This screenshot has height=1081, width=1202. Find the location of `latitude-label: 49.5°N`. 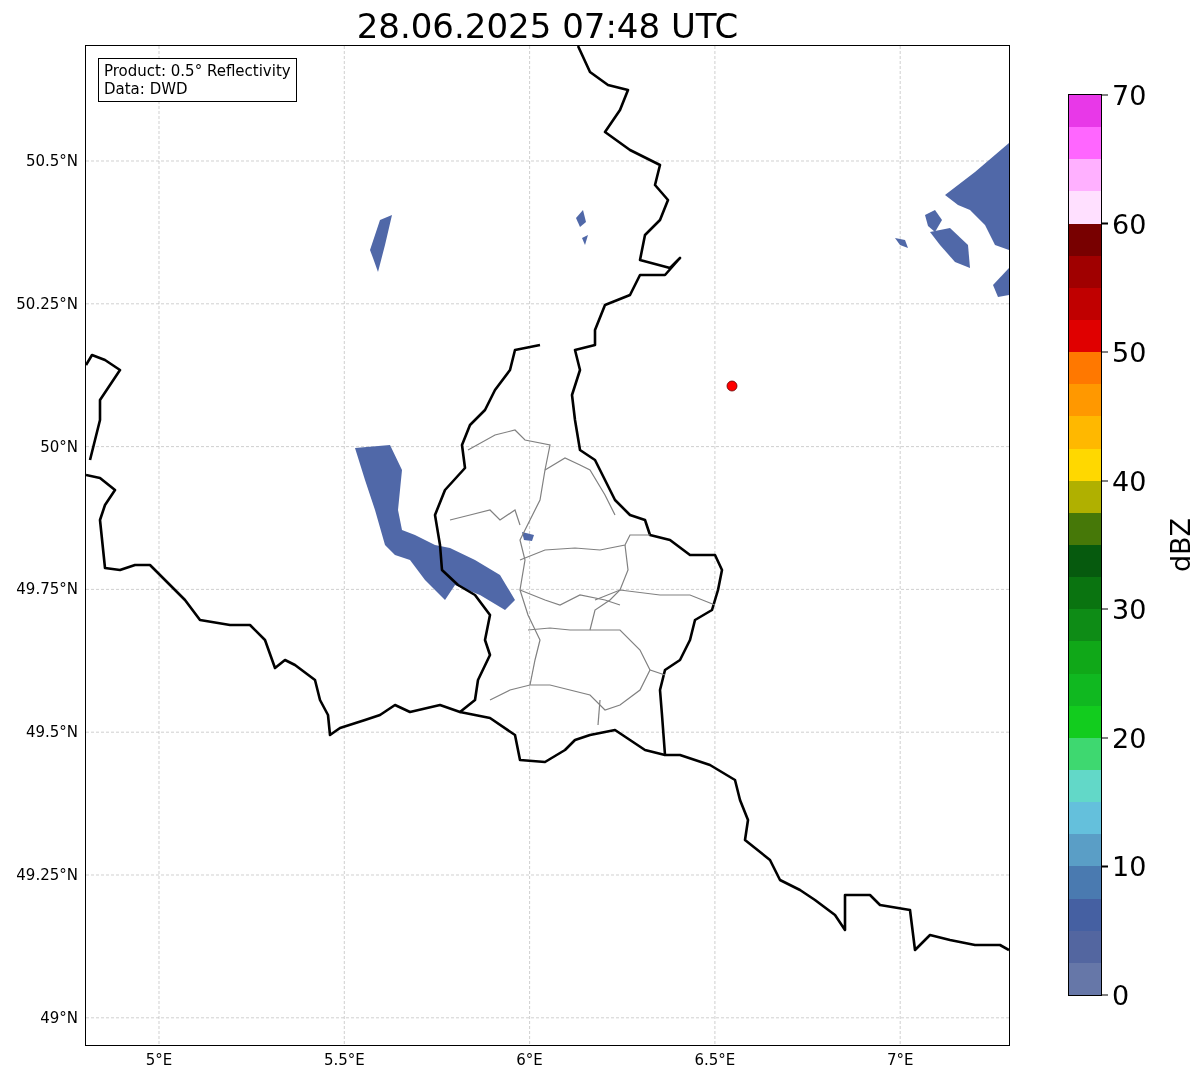

latitude-label: 49.5°N is located at coordinates (51, 732).